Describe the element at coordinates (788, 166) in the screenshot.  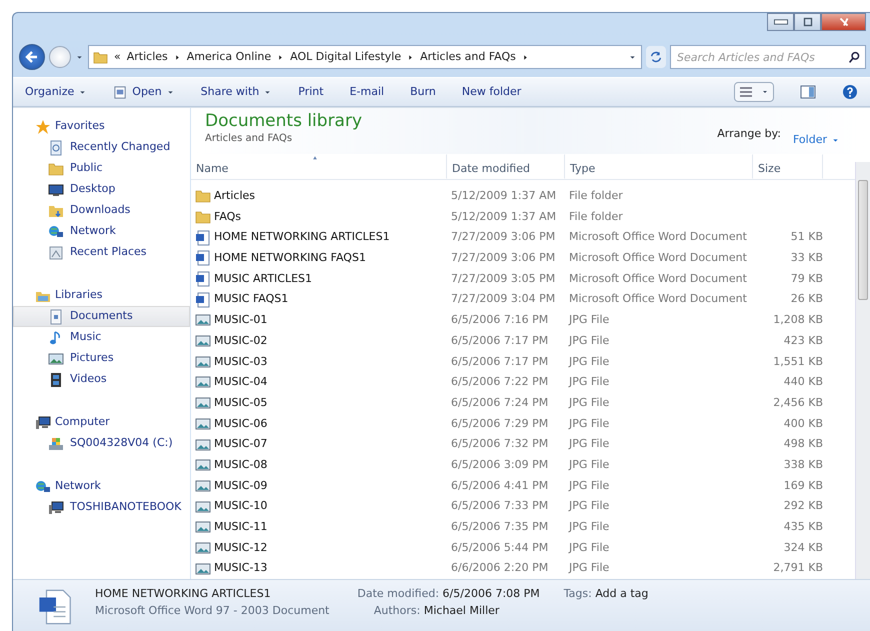
I see `column-header: Size` at that location.